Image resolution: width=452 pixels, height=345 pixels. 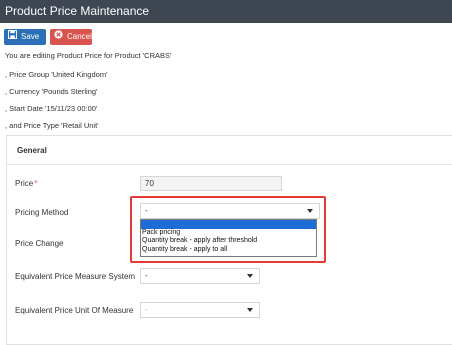 What do you see at coordinates (200, 310) in the screenshot?
I see `eq-unit-select: -` at bounding box center [200, 310].